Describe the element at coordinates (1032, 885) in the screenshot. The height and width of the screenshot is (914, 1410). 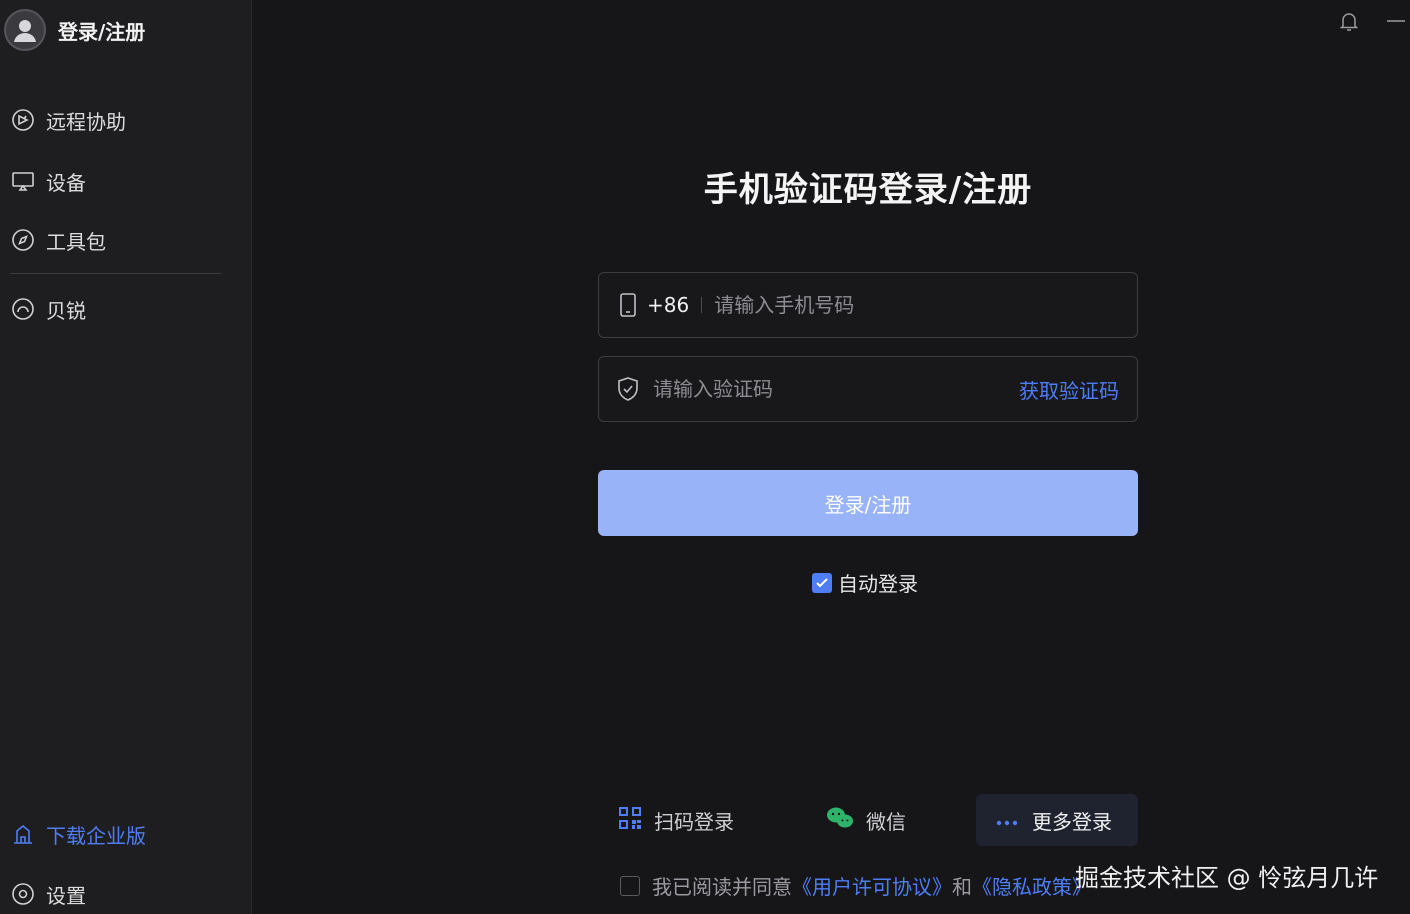
I see `privacy-policy-link: 《隐私政策》` at that location.